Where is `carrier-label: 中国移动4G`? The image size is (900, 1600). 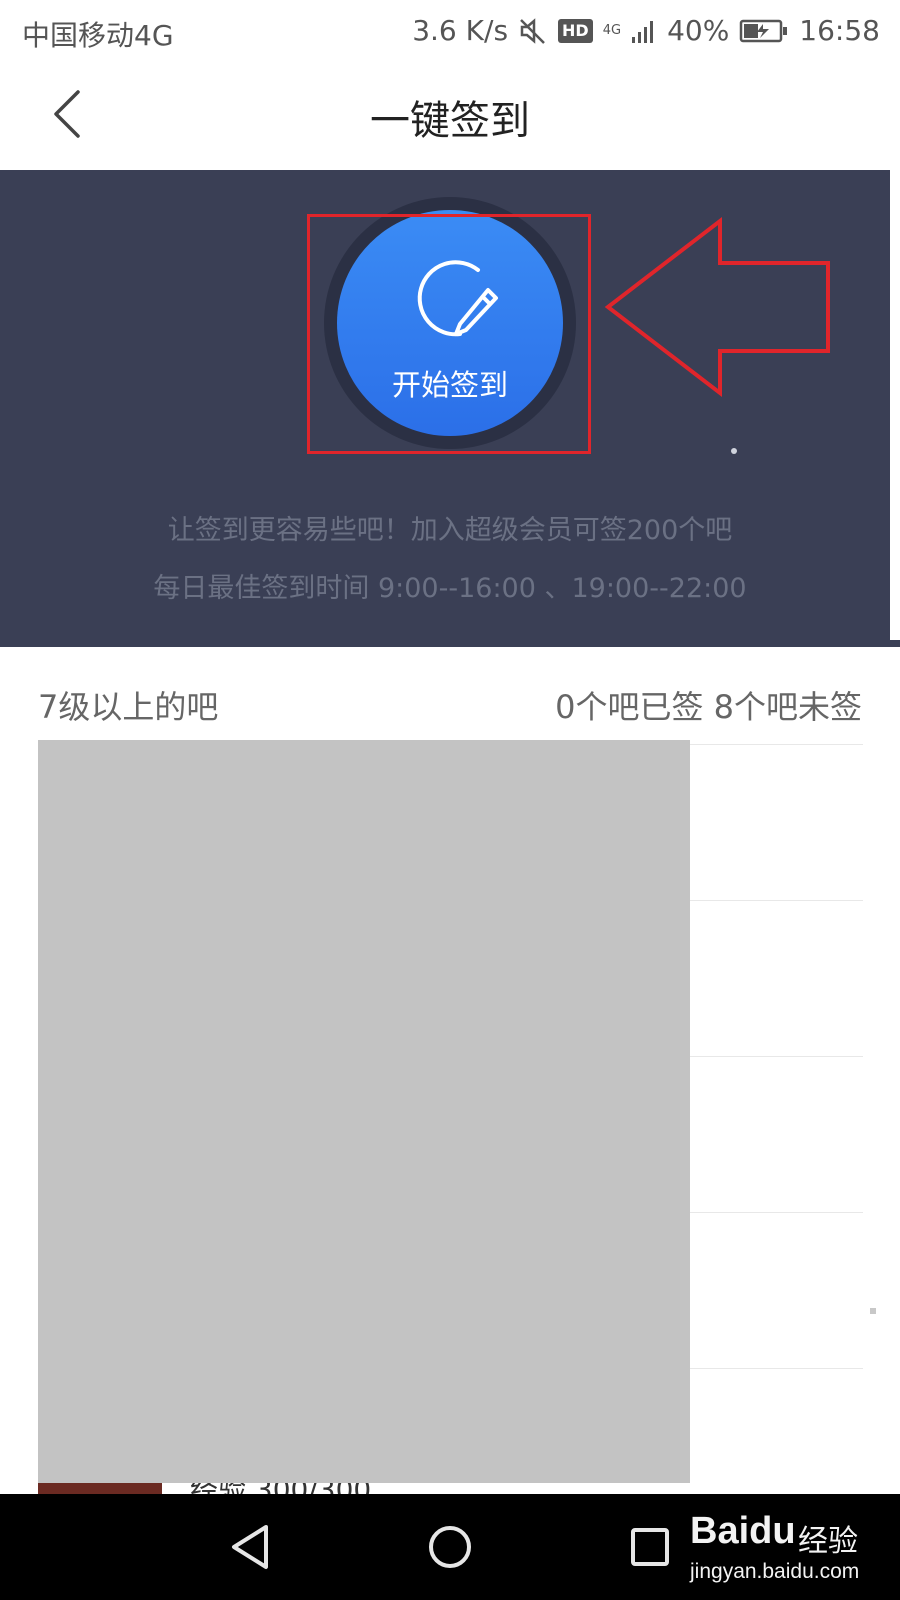 carrier-label: 中国移动4G is located at coordinates (98, 35).